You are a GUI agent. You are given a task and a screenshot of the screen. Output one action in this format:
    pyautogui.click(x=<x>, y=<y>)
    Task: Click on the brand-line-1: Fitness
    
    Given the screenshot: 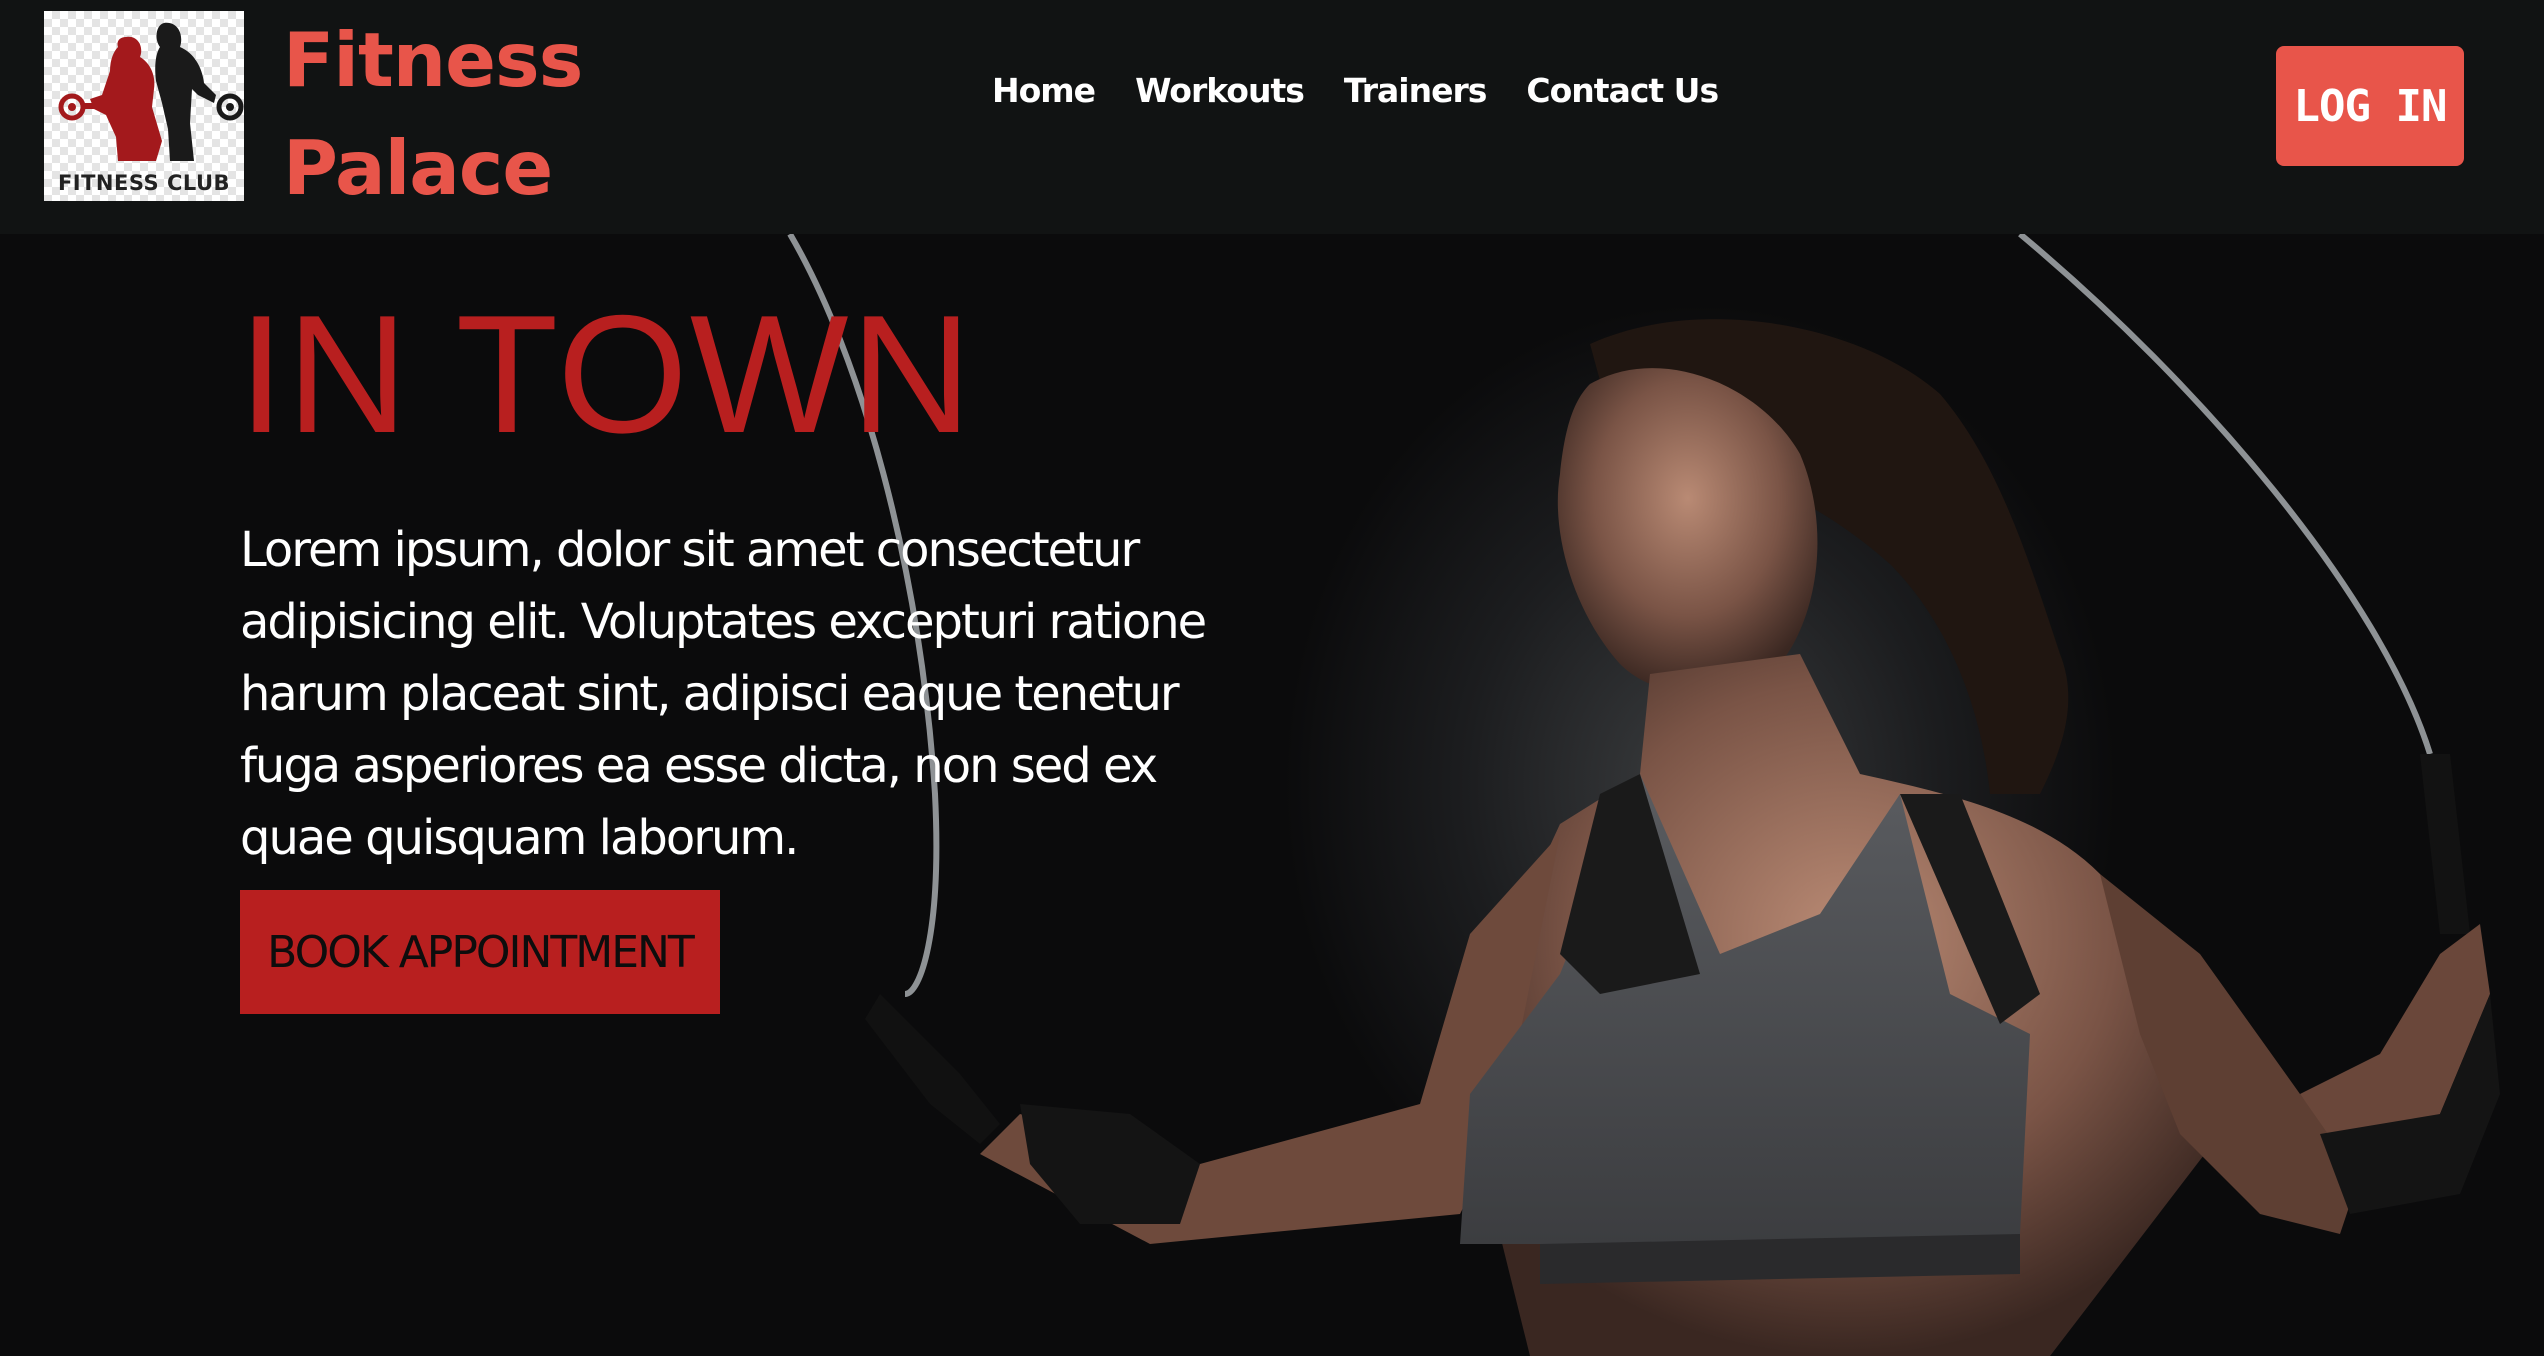 What is the action you would take?
    pyautogui.click(x=433, y=60)
    